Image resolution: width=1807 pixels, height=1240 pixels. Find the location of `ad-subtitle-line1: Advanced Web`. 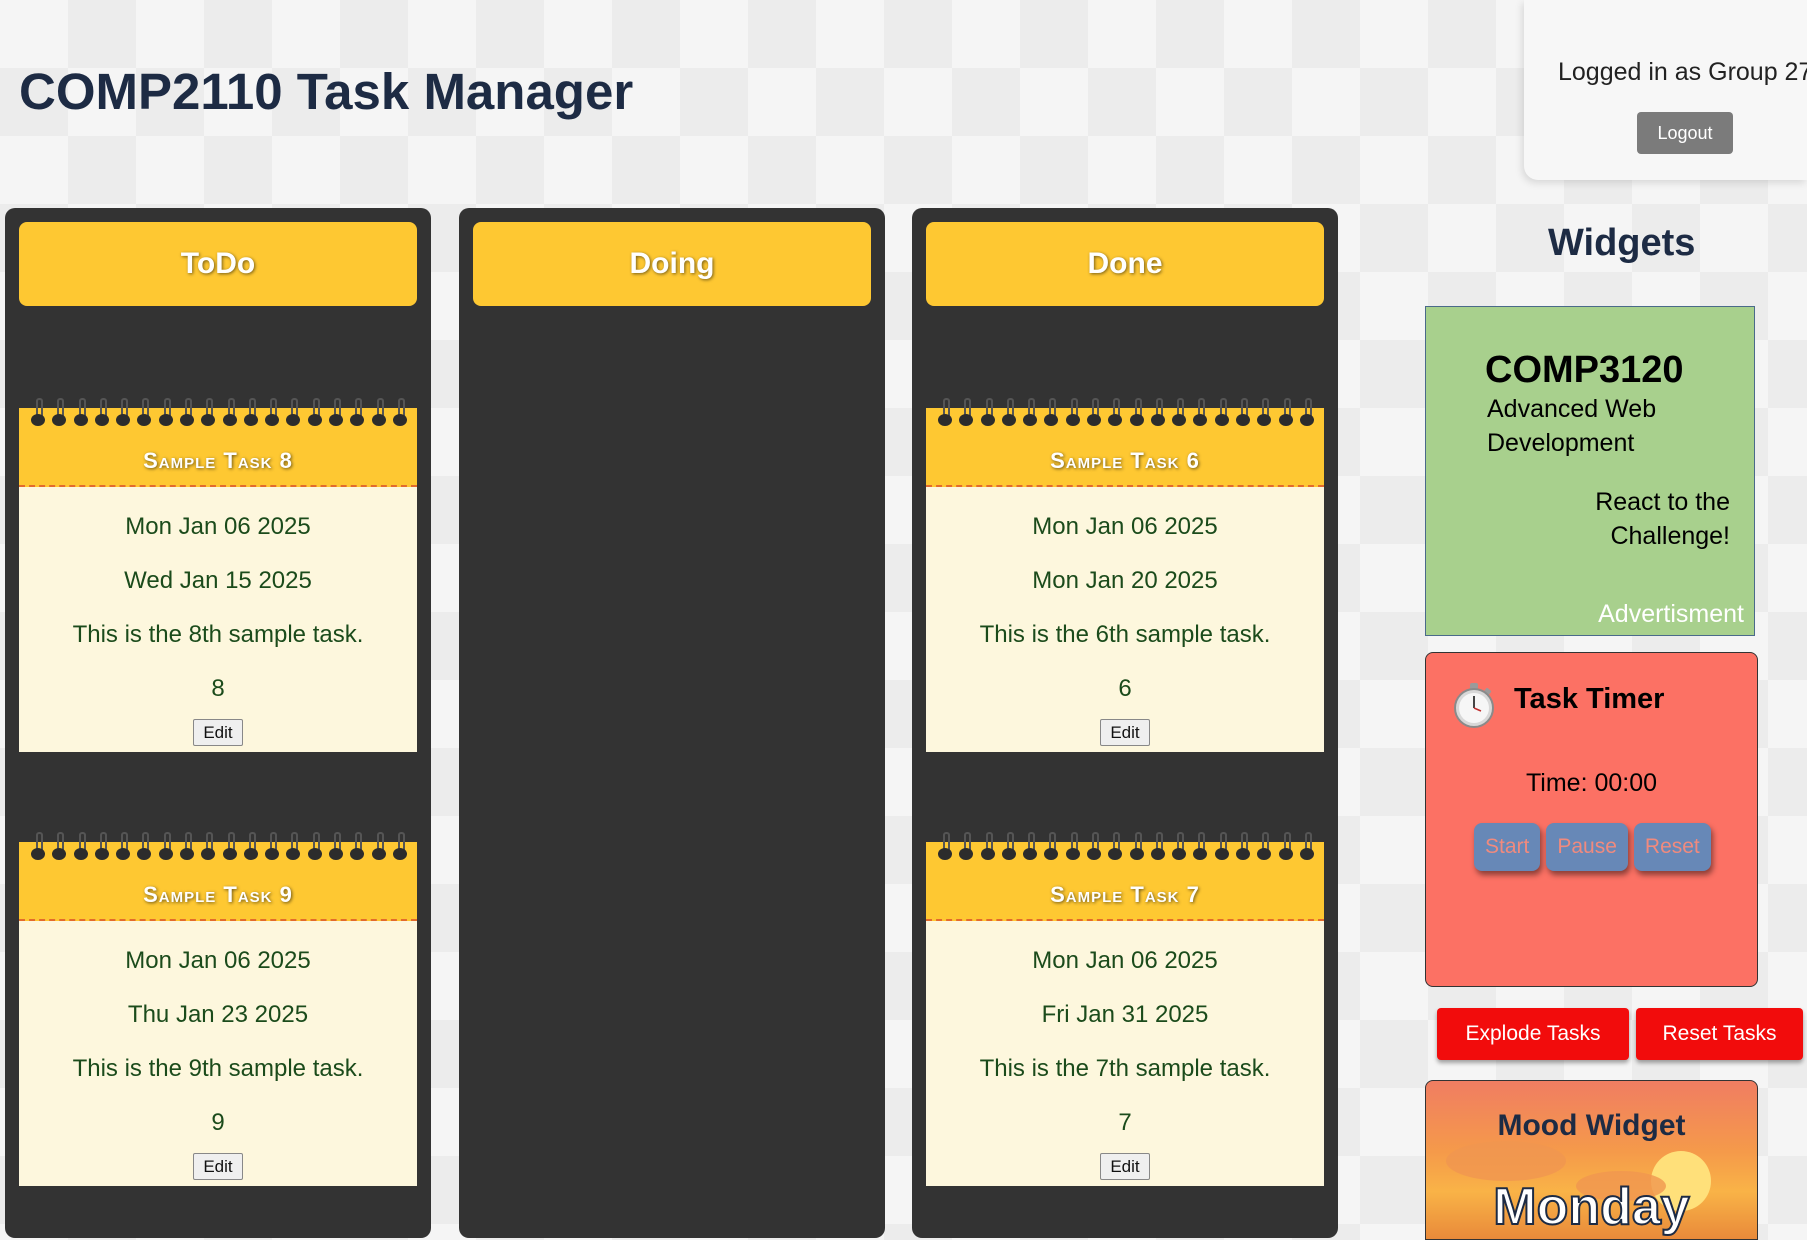

ad-subtitle-line1: Advanced Web is located at coordinates (1572, 409).